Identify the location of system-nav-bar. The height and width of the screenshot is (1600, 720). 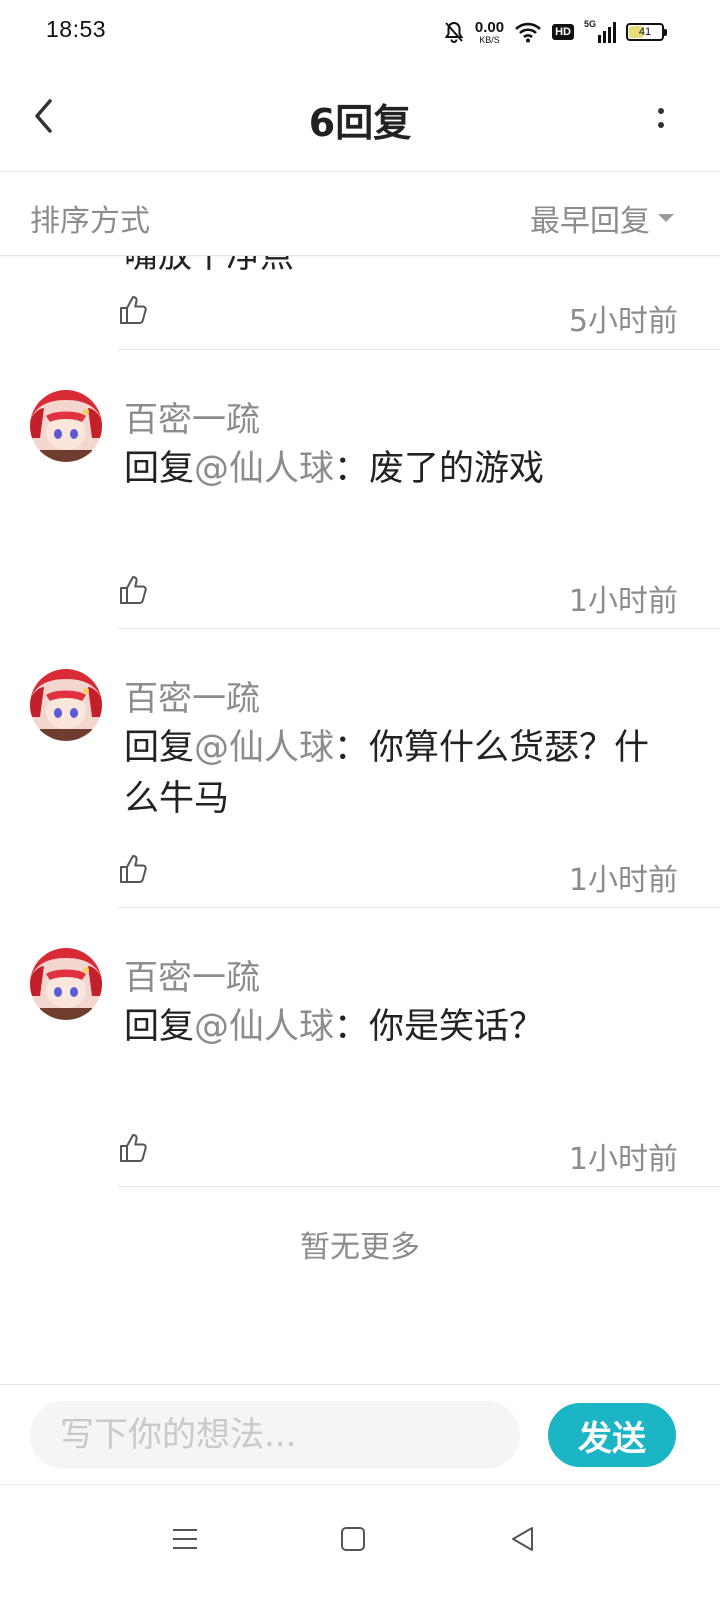
(360, 1542).